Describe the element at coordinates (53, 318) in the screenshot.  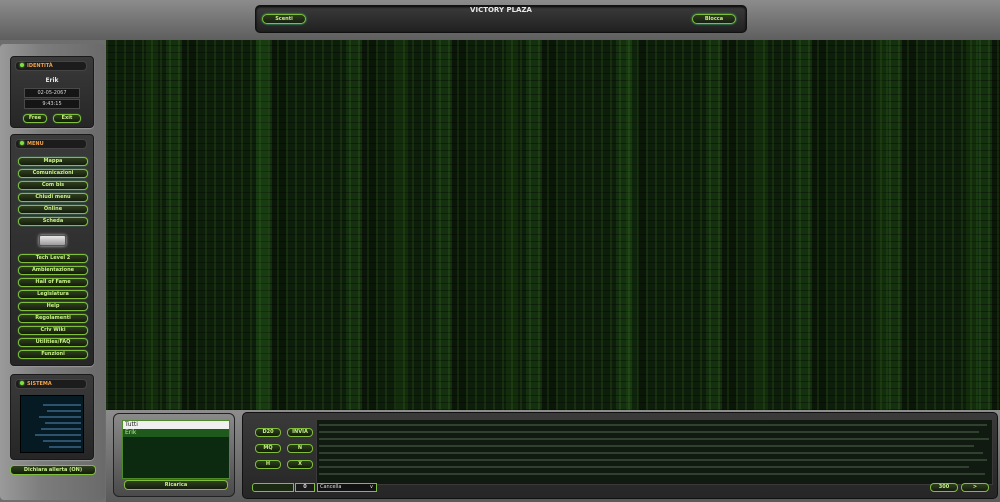
I see `menu-item-regolamenti: Regolamenti` at that location.